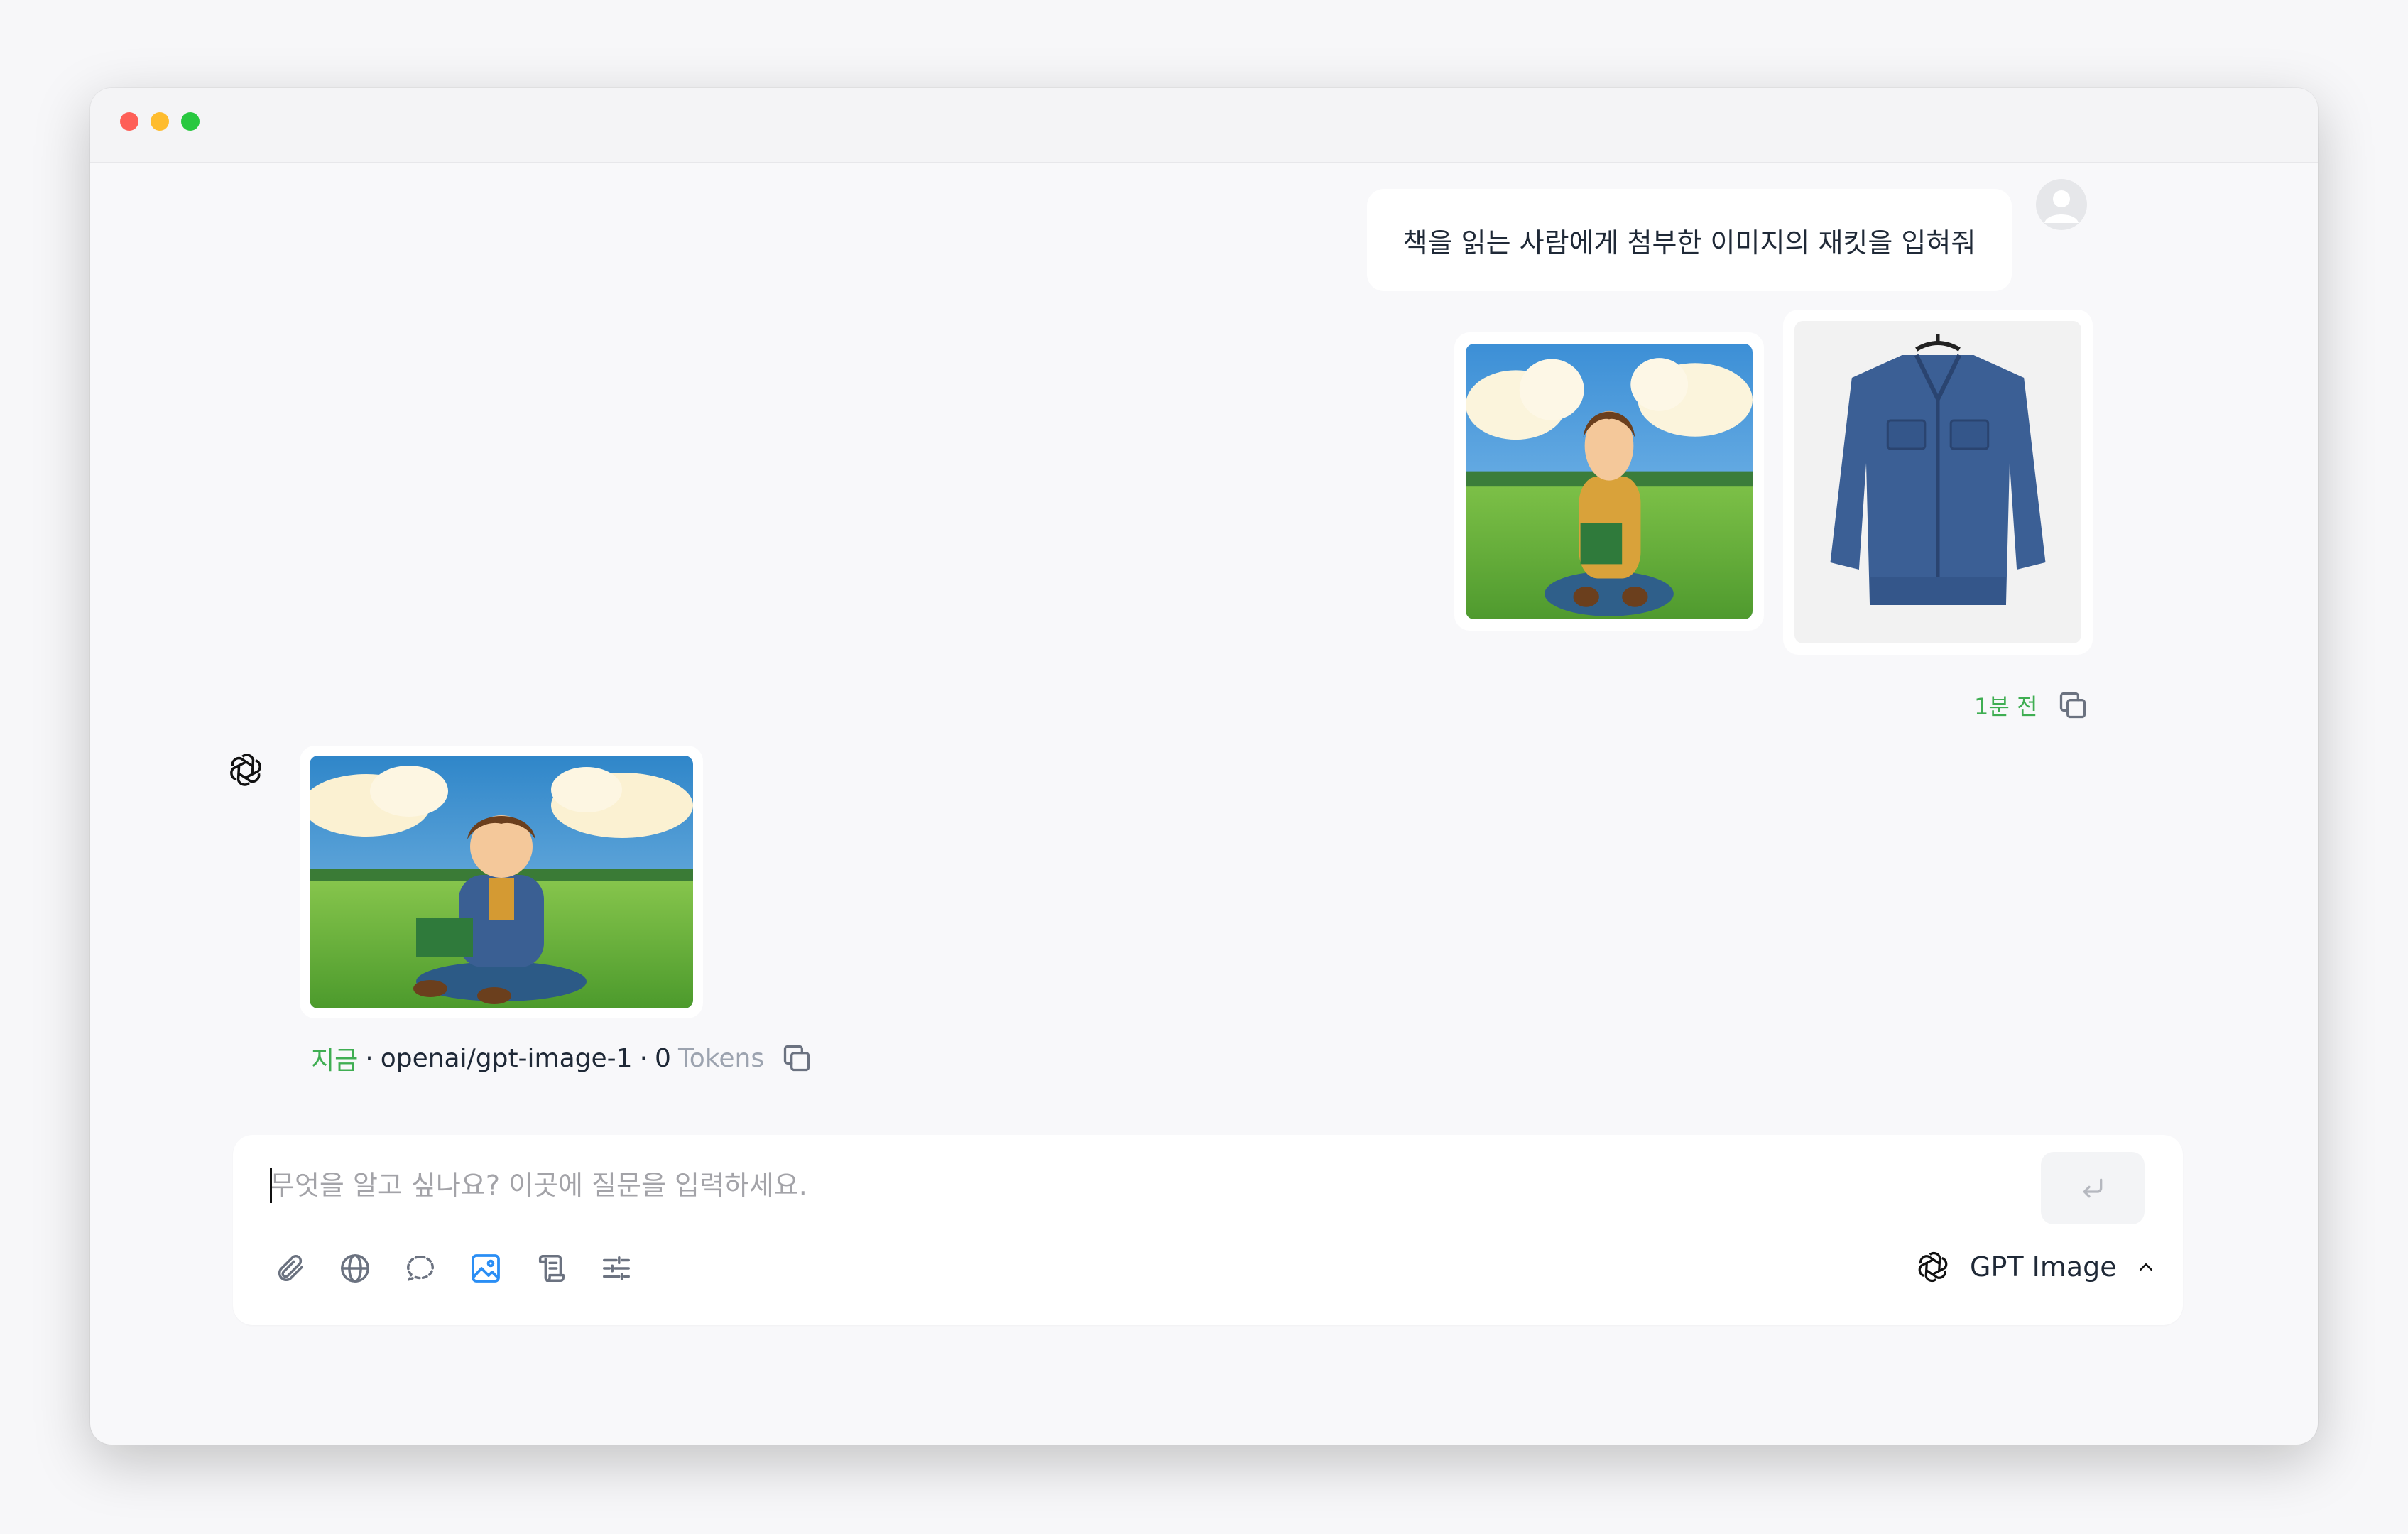 This screenshot has height=1534, width=2408. I want to click on generated-image, so click(501, 882).